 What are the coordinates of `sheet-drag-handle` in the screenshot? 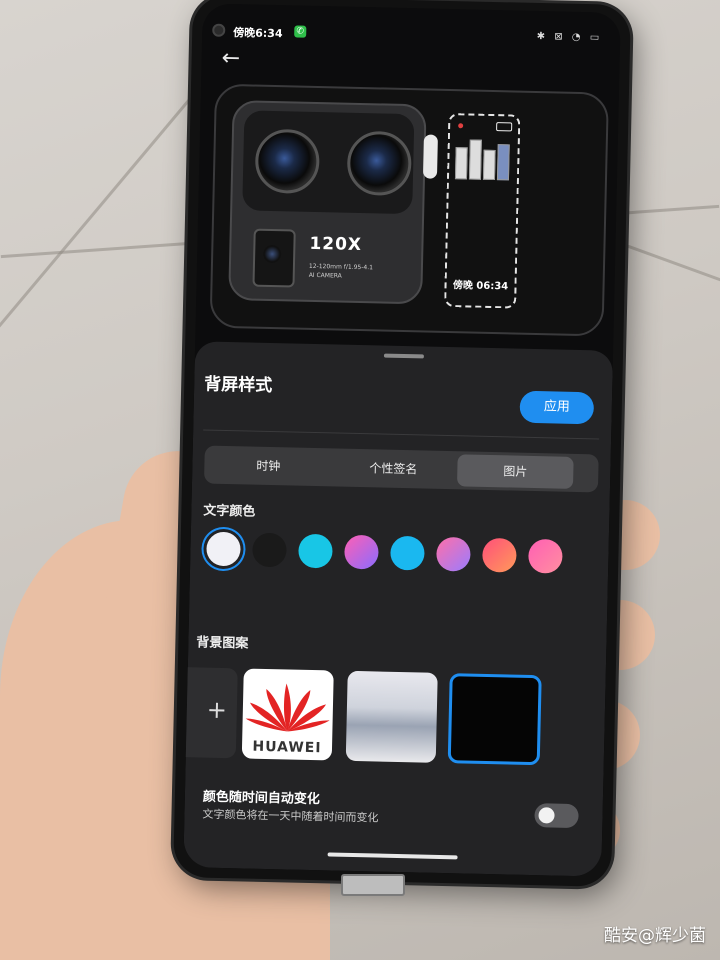 It's located at (403, 356).